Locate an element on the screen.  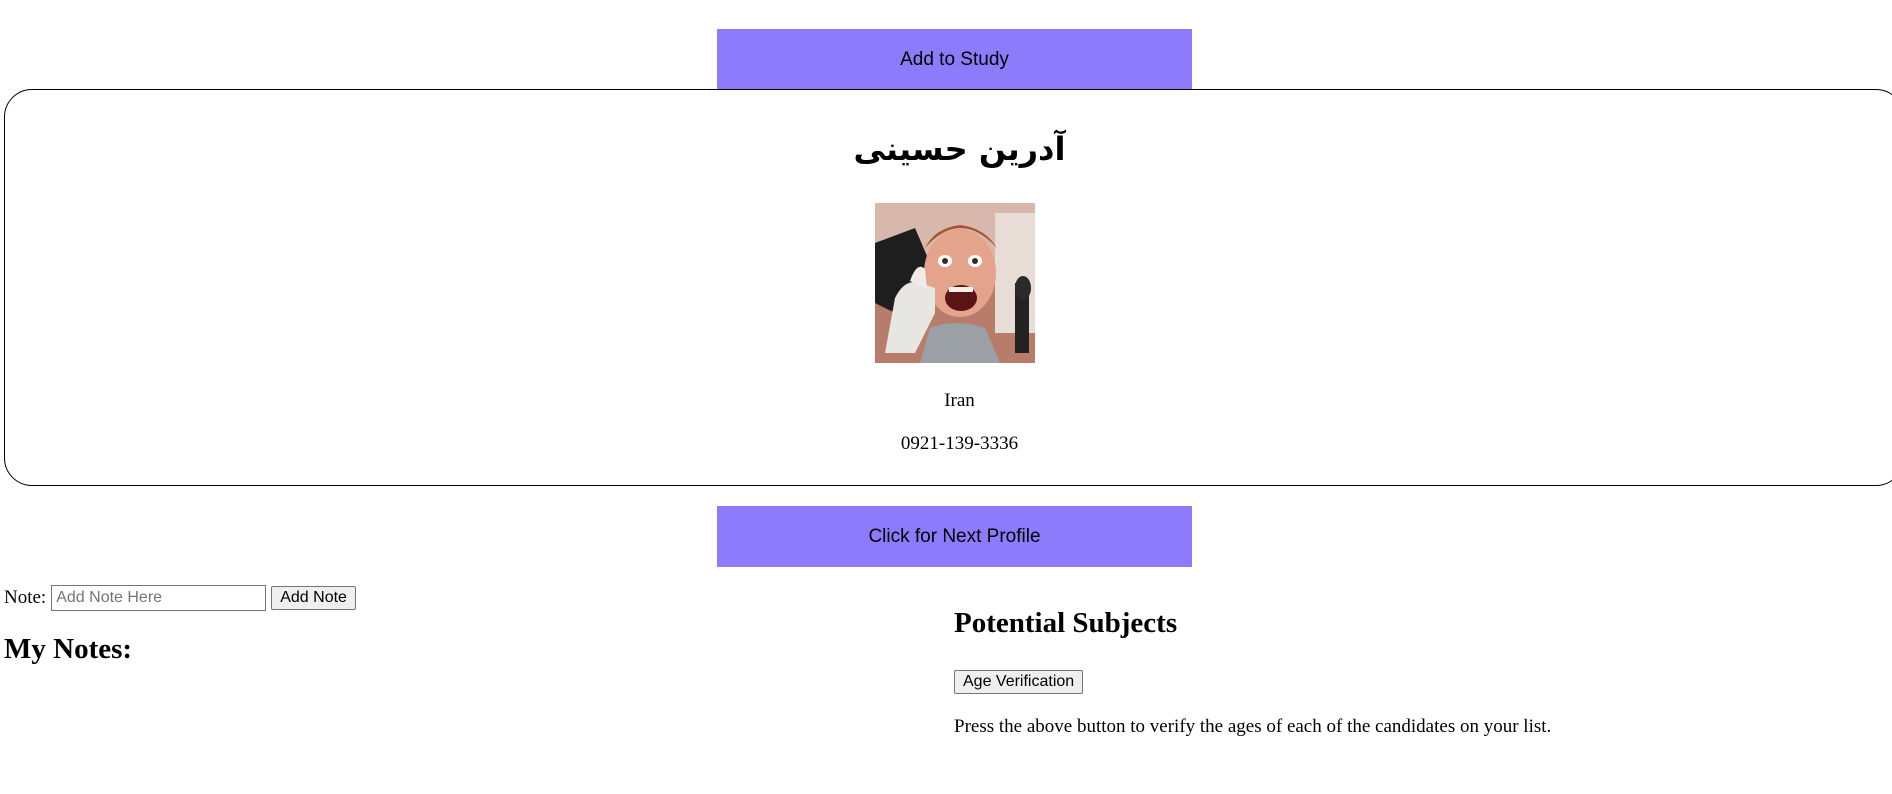
profile-country: Iran is located at coordinates (959, 400).